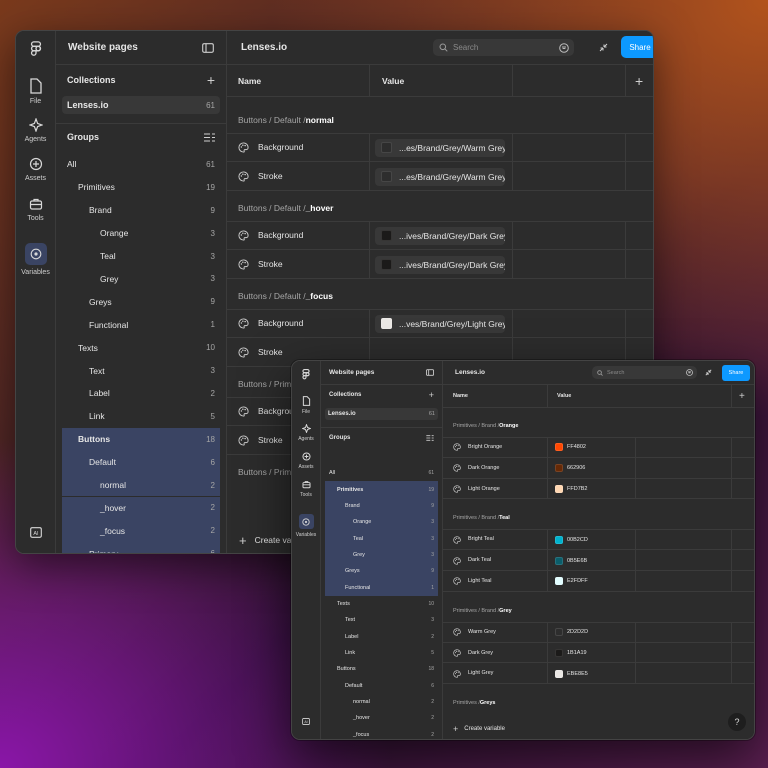  Describe the element at coordinates (547, 467) in the screenshot. I see `col-divider` at that location.